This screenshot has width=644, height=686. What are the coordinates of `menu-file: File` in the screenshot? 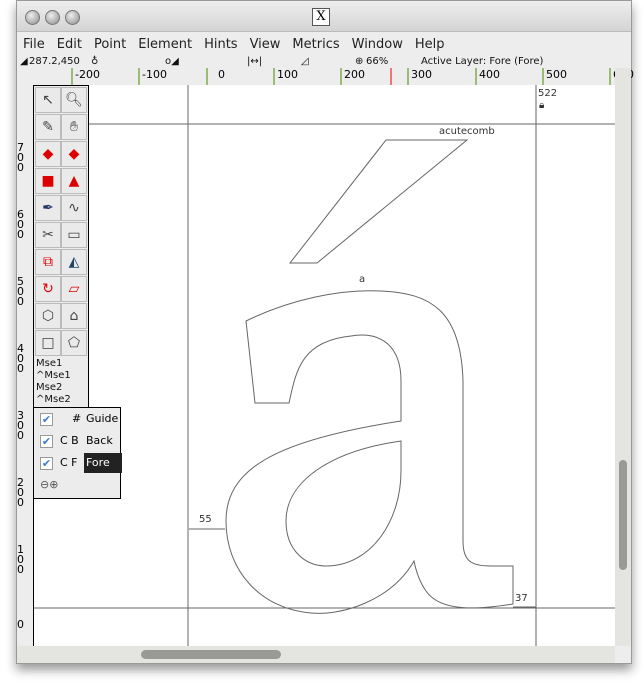 It's located at (34, 45).